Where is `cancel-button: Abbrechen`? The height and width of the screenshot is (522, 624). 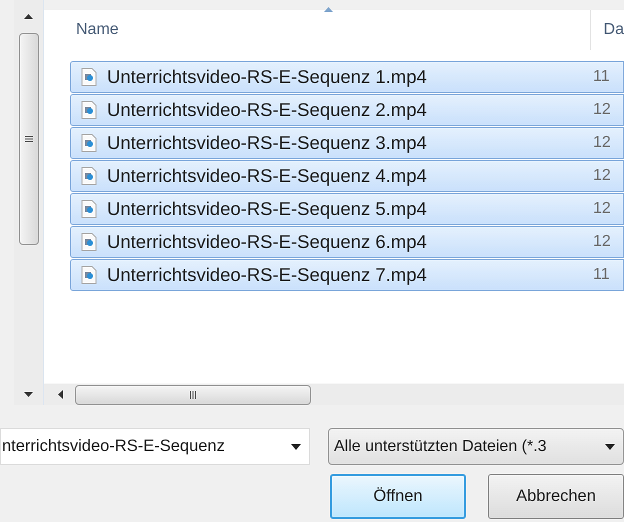 cancel-button: Abbrechen is located at coordinates (556, 496).